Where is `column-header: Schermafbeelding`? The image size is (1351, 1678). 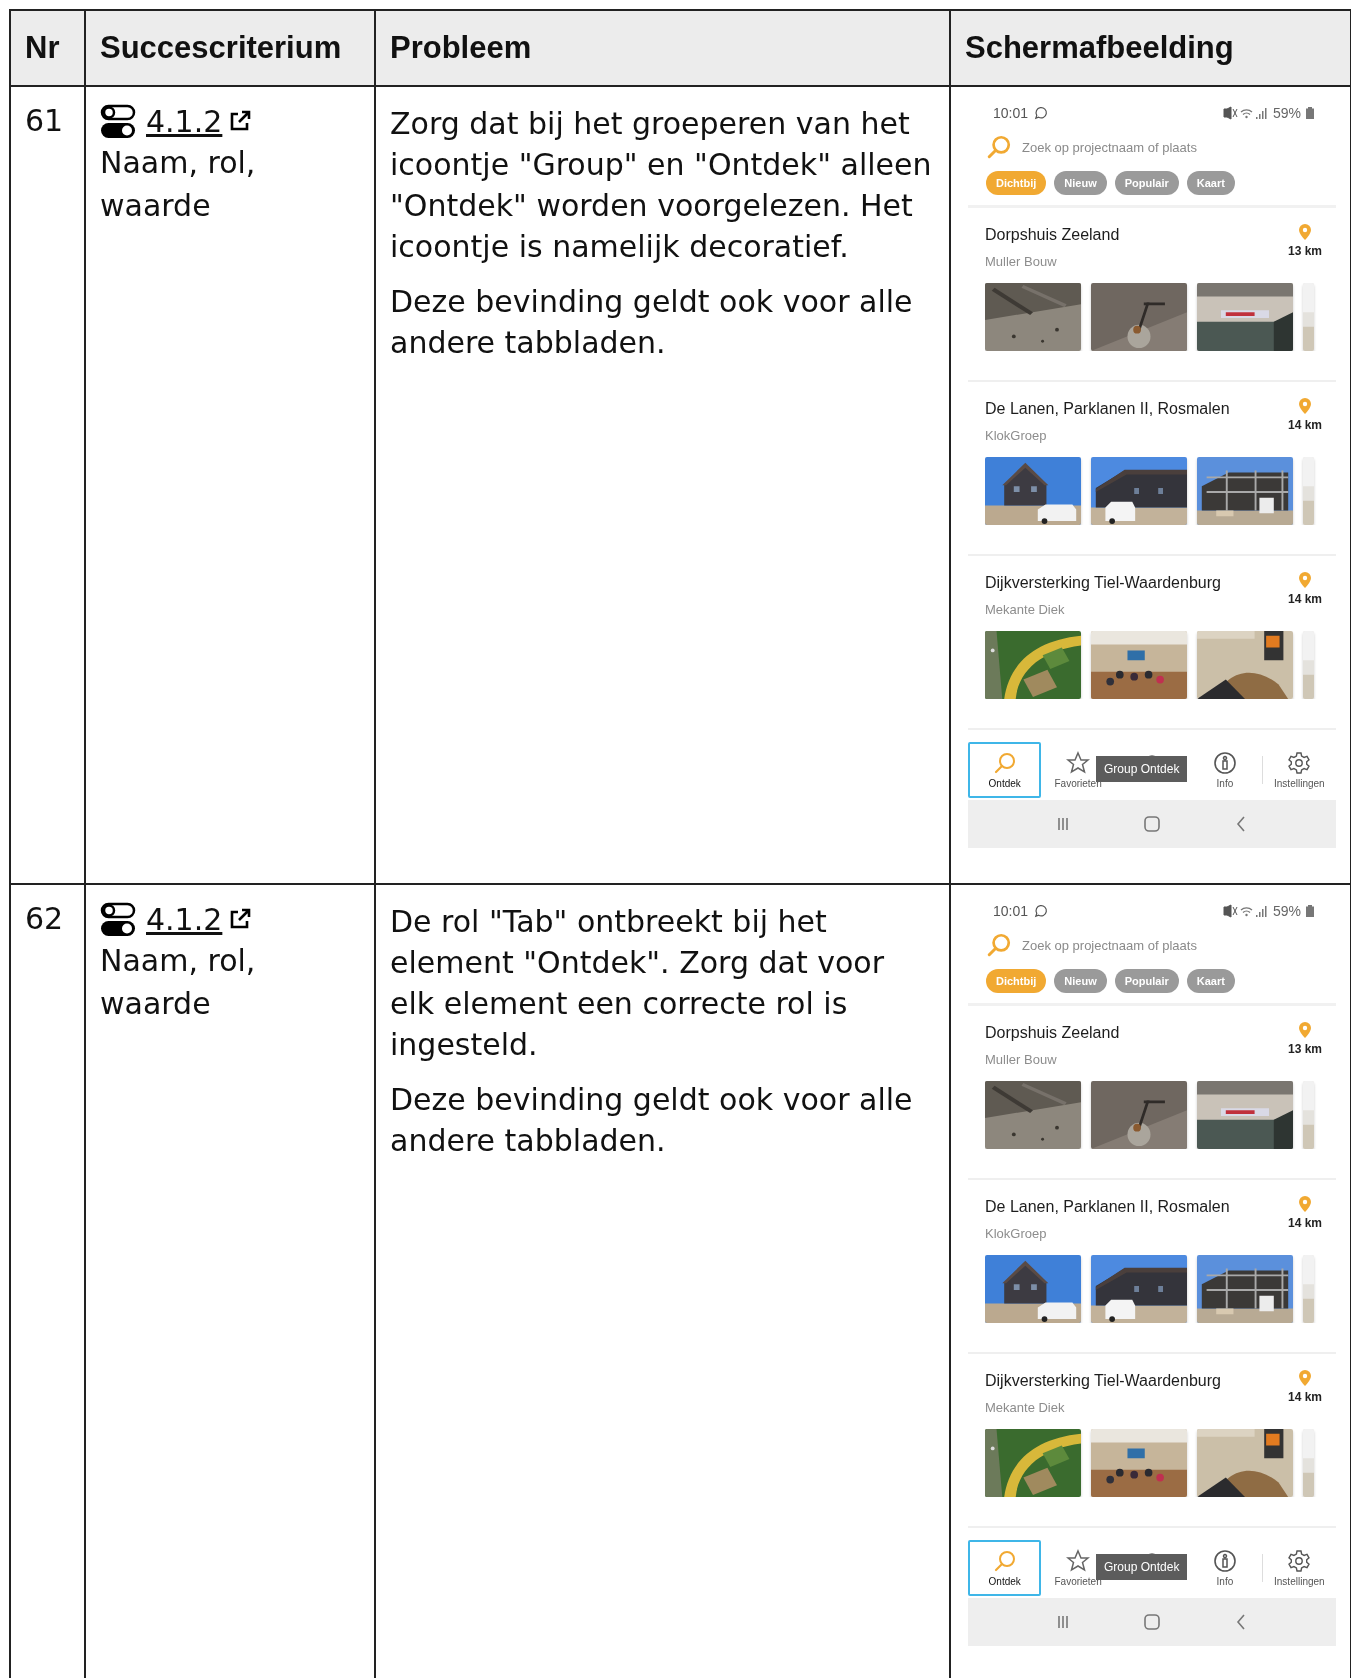
column-header: Schermafbeelding is located at coordinates (1151, 49).